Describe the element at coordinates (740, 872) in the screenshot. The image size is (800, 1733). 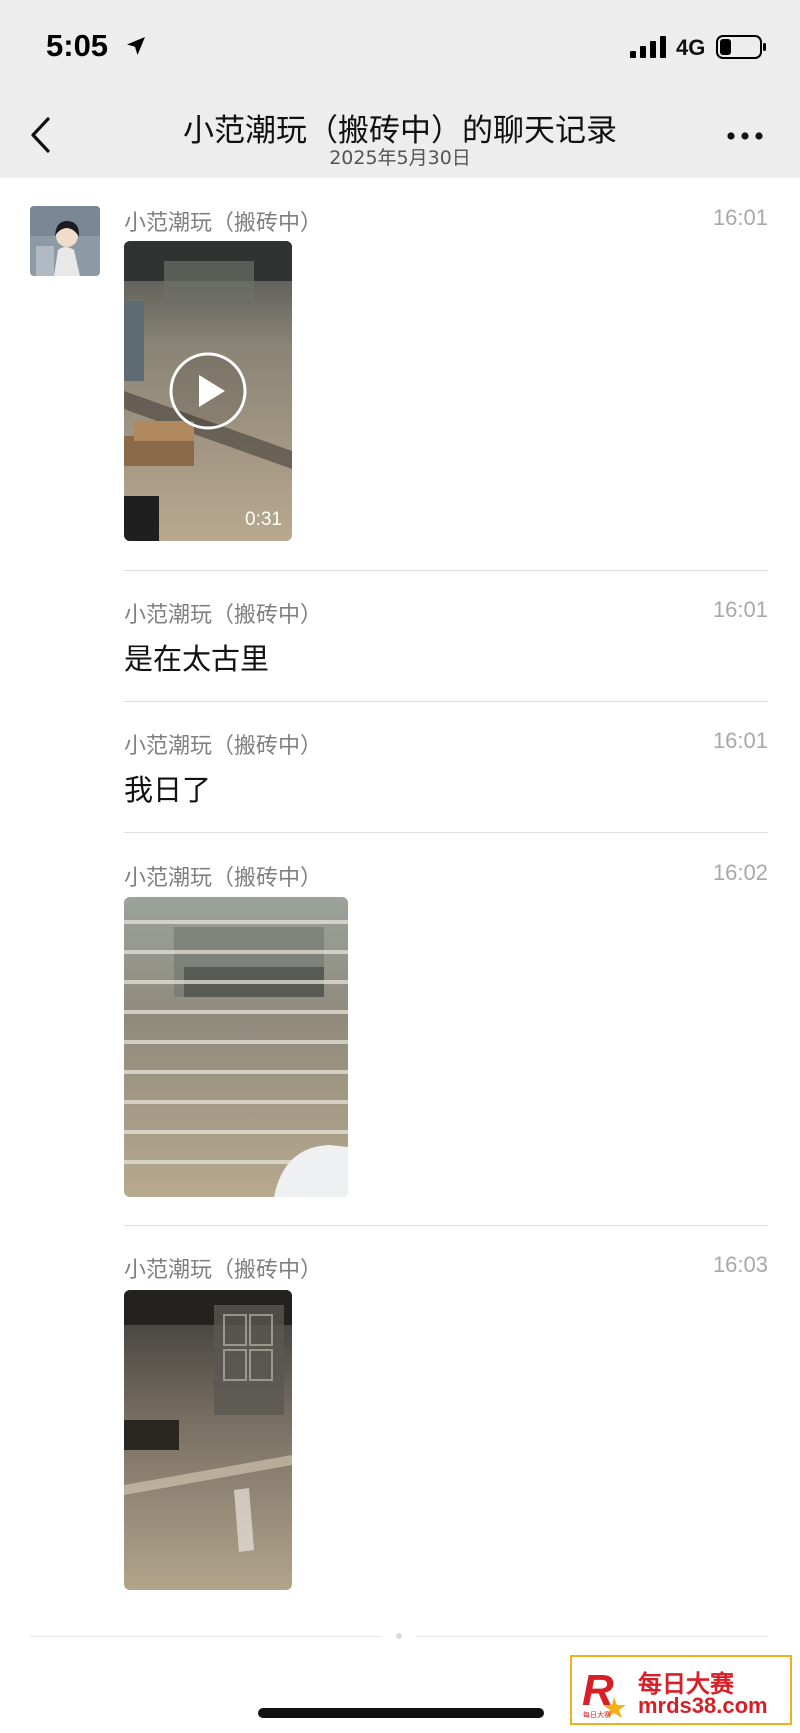
I see `message-time: 16:02` at that location.